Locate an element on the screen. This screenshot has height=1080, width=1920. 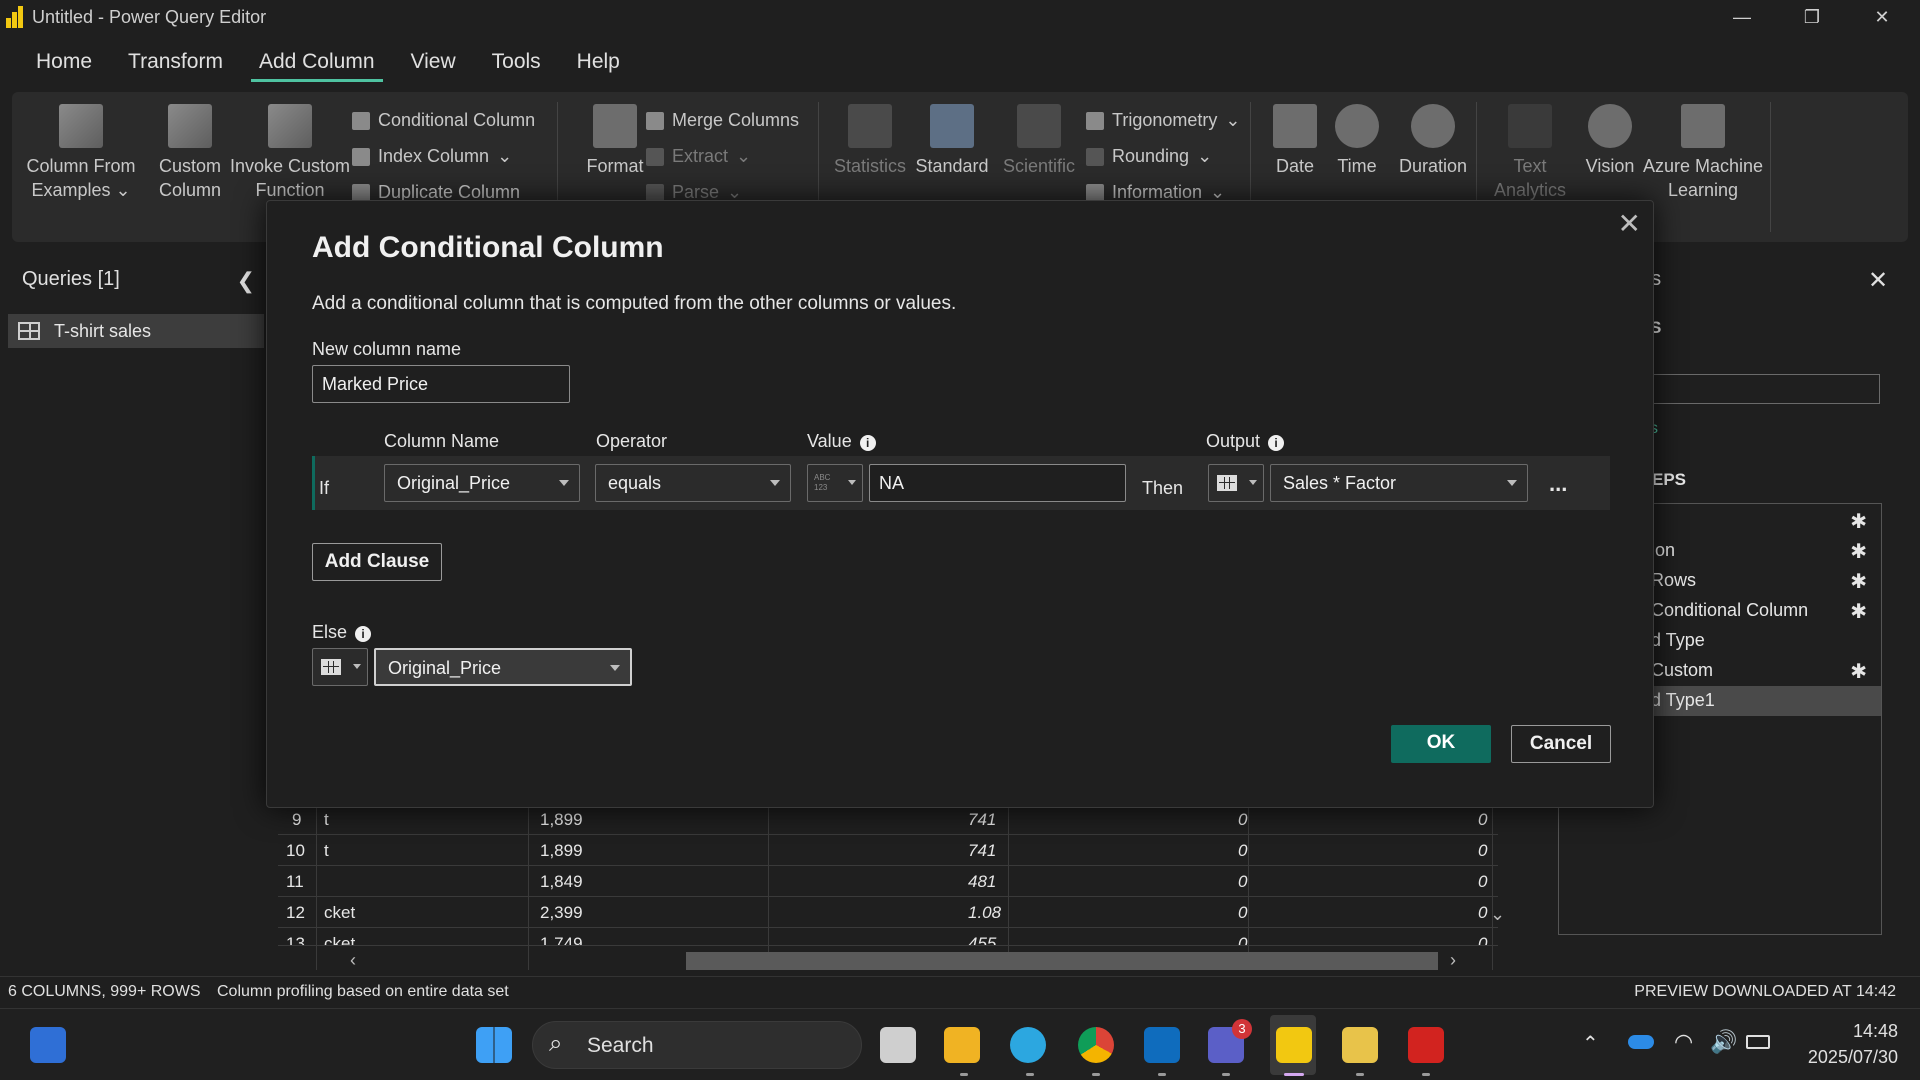
table-row: 11 1,849 481 0 0 is located at coordinates (888, 881).